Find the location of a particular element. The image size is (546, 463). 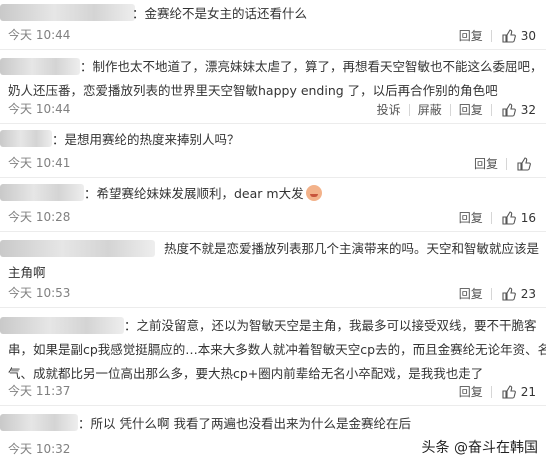

comment-actions: 回复 16 is located at coordinates (493, 217).